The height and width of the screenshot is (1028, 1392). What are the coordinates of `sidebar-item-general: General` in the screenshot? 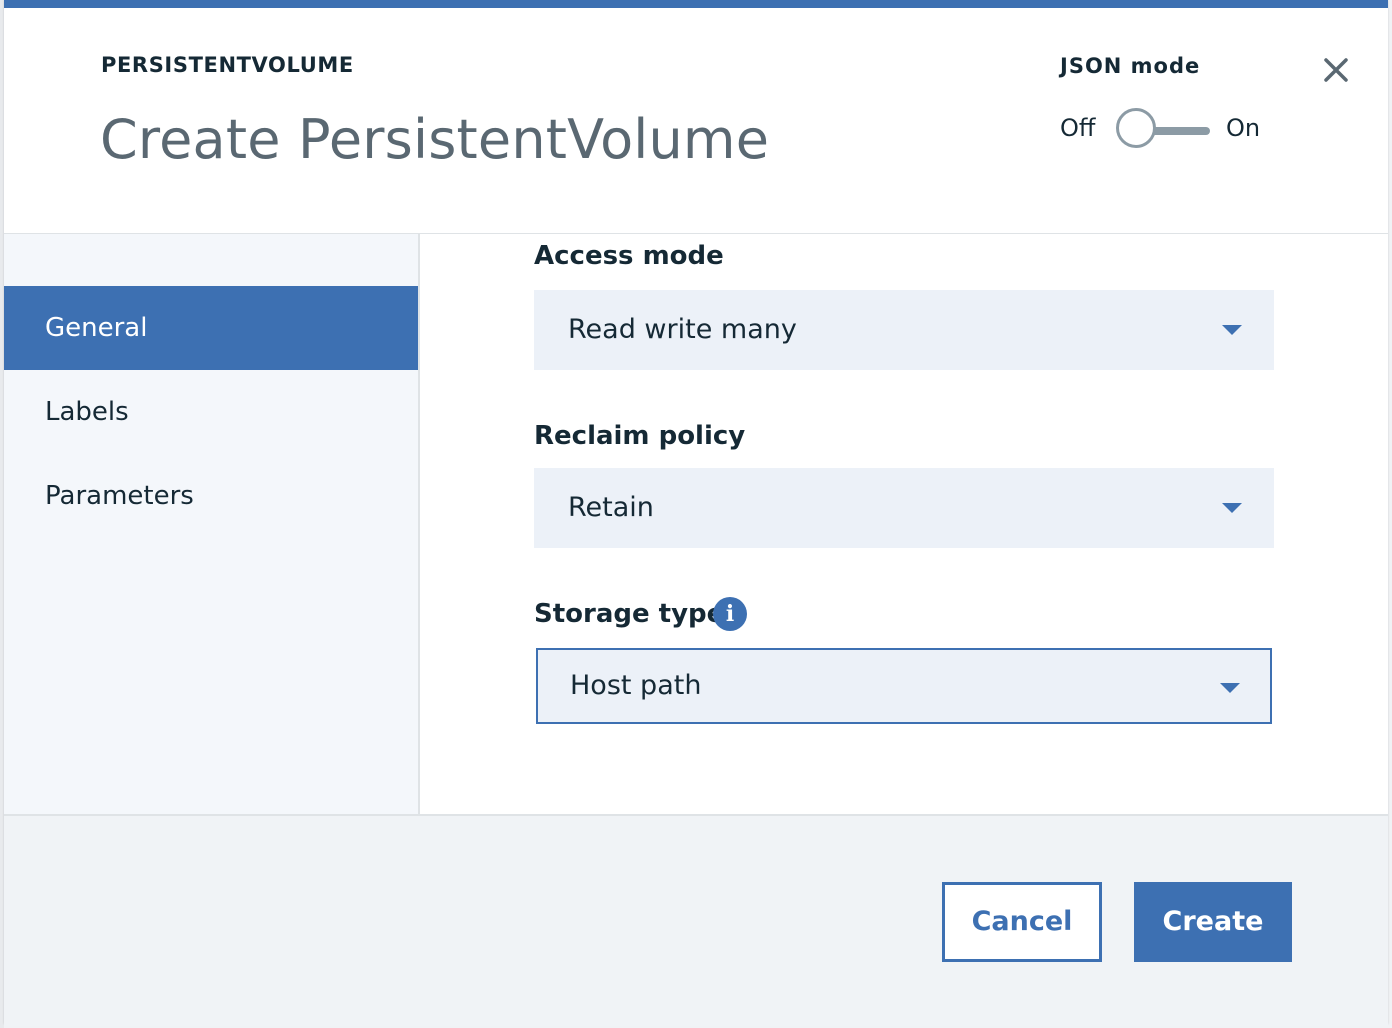 It's located at (211, 328).